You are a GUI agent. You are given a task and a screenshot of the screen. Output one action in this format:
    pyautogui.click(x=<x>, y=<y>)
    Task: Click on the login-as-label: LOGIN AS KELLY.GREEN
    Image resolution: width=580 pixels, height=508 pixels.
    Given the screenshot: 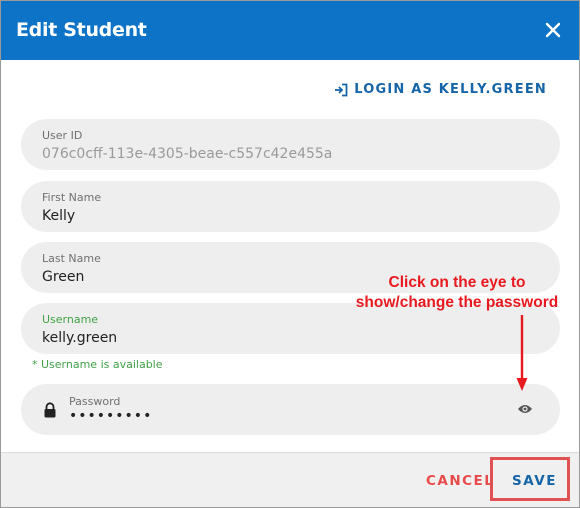 What is the action you would take?
    pyautogui.click(x=450, y=89)
    